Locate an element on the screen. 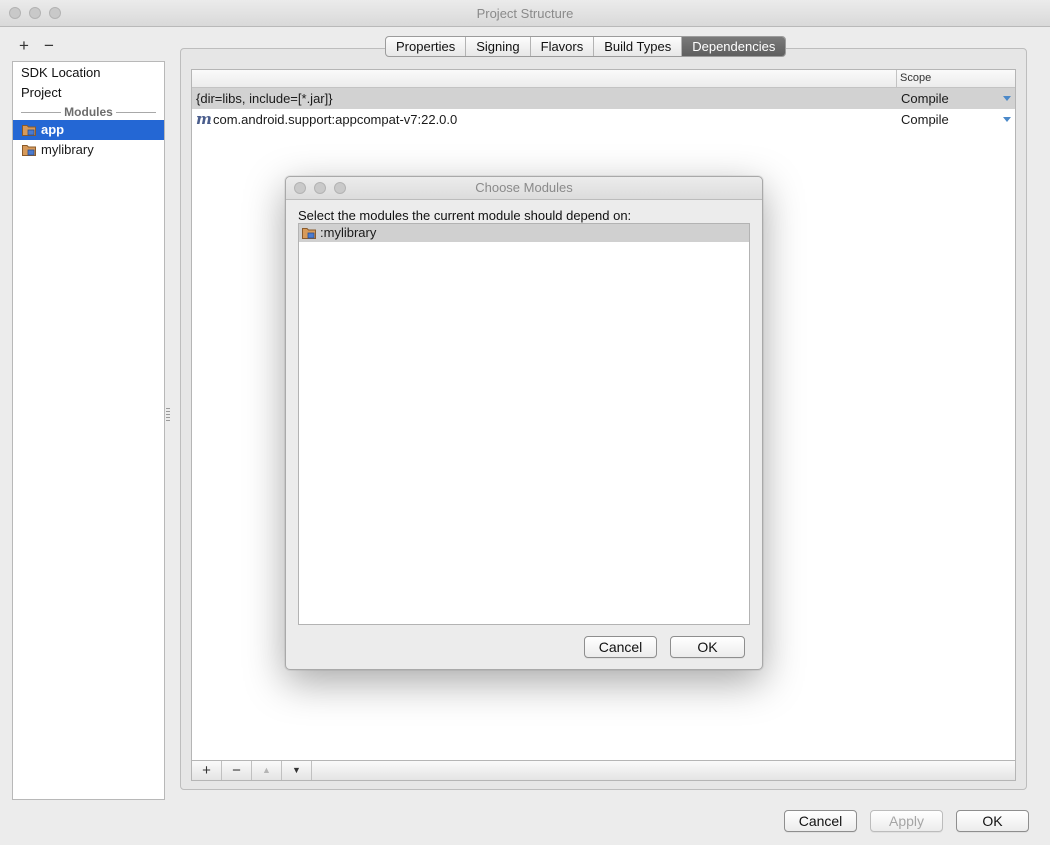  sidebar-item-sdk-location: SDK Location is located at coordinates (88, 73).